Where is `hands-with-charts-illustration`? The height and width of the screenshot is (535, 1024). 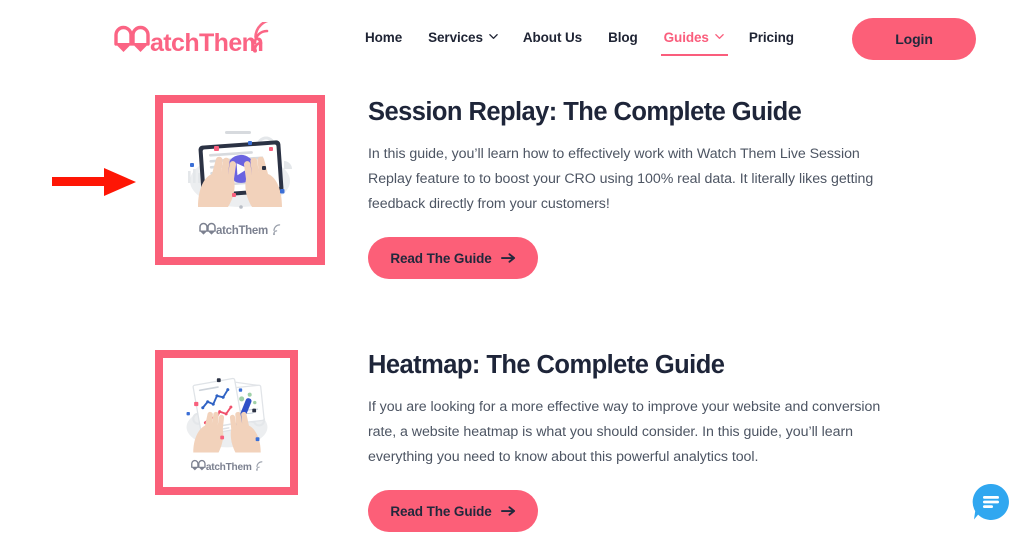
hands-with-charts-illustration is located at coordinates (226, 415).